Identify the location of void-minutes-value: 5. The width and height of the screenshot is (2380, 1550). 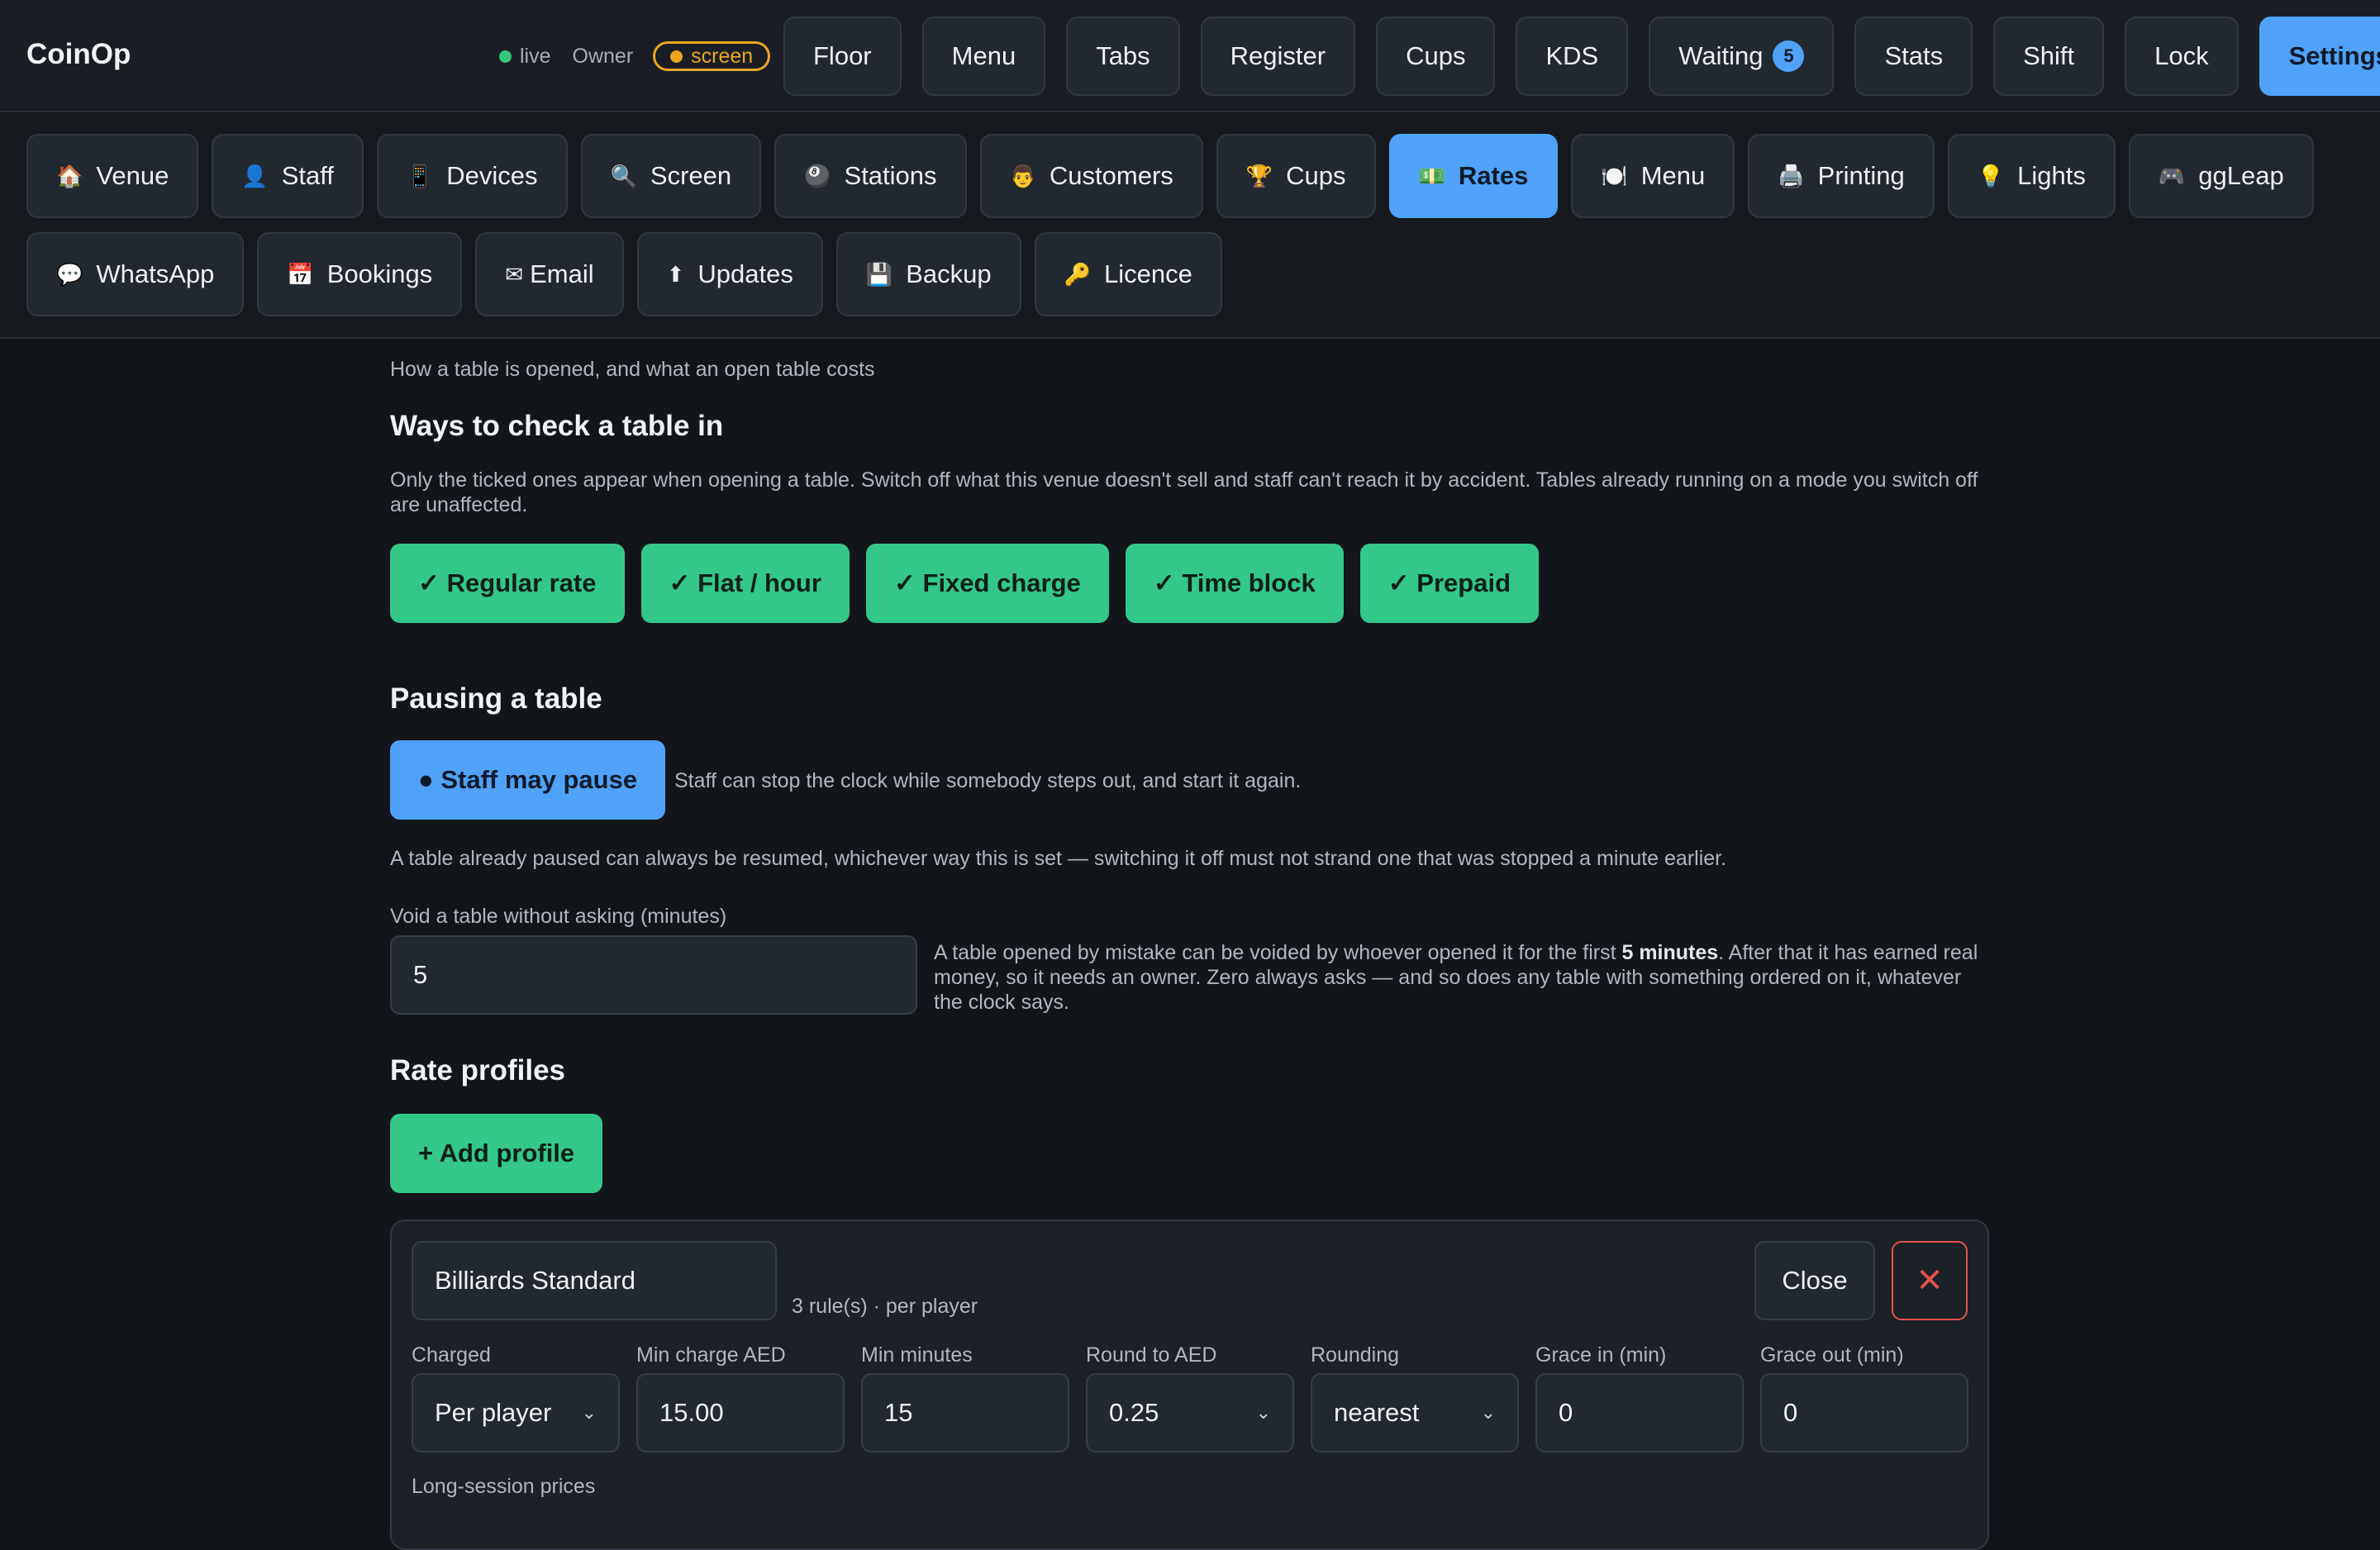
(420, 974).